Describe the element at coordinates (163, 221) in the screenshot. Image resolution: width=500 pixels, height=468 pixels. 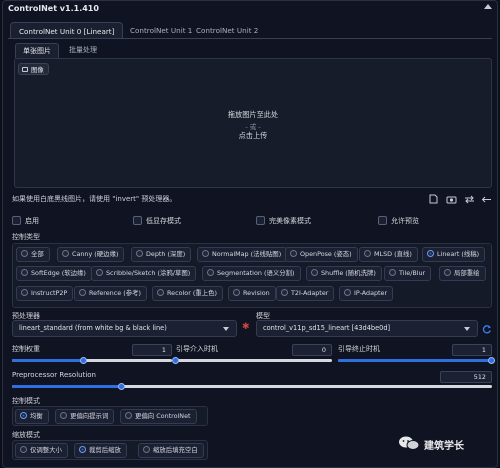
I see `low-vram-label: 低显存模式` at that location.